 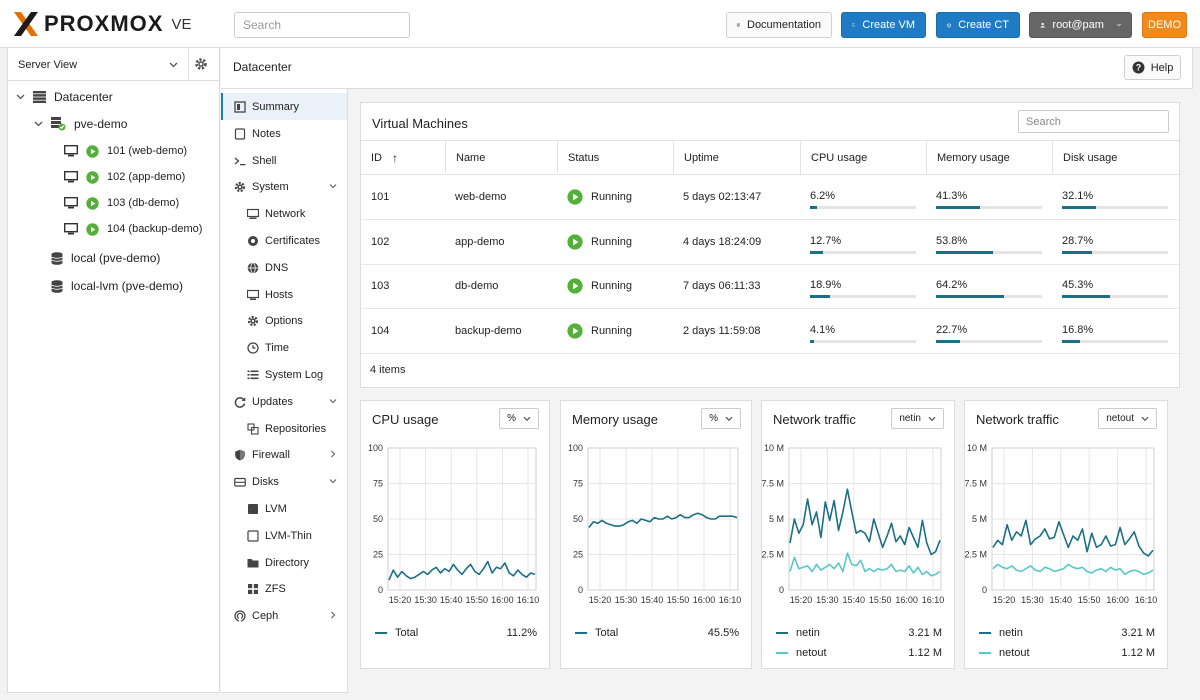 What do you see at coordinates (989, 157) in the screenshot?
I see `column-header-memory: Memory usage` at bounding box center [989, 157].